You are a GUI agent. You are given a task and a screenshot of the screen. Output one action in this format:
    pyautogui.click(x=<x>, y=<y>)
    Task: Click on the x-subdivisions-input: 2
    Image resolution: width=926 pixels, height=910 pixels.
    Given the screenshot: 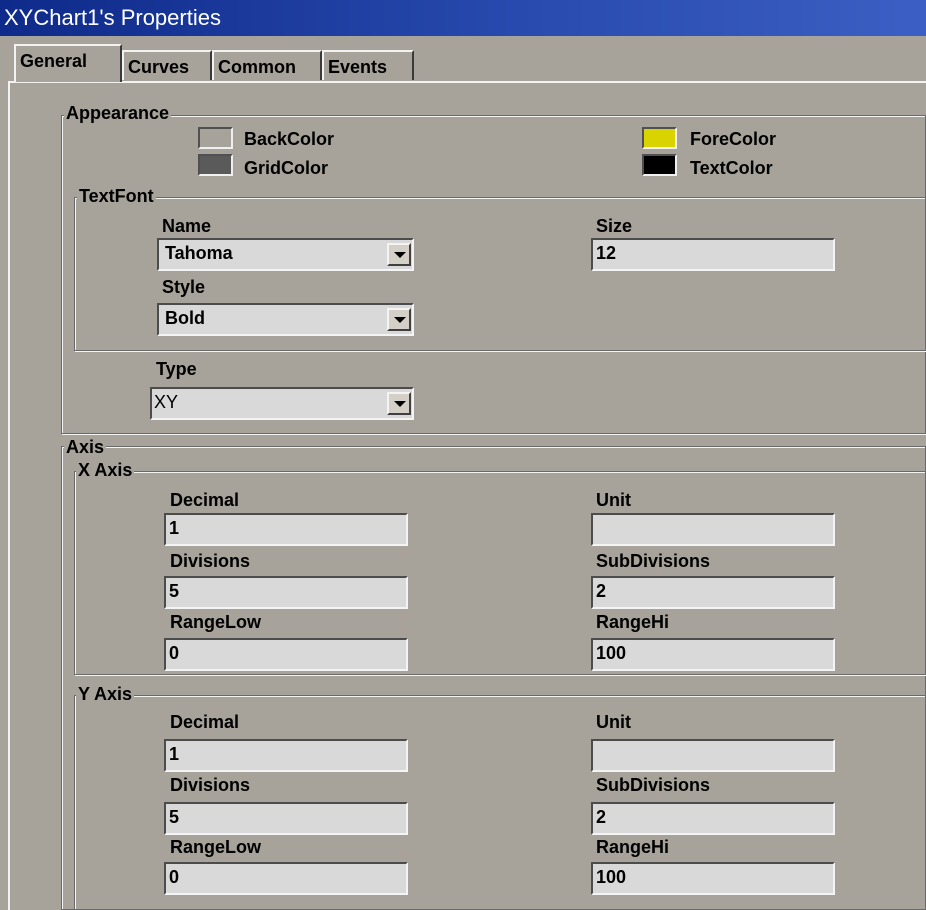 What is the action you would take?
    pyautogui.click(x=713, y=592)
    